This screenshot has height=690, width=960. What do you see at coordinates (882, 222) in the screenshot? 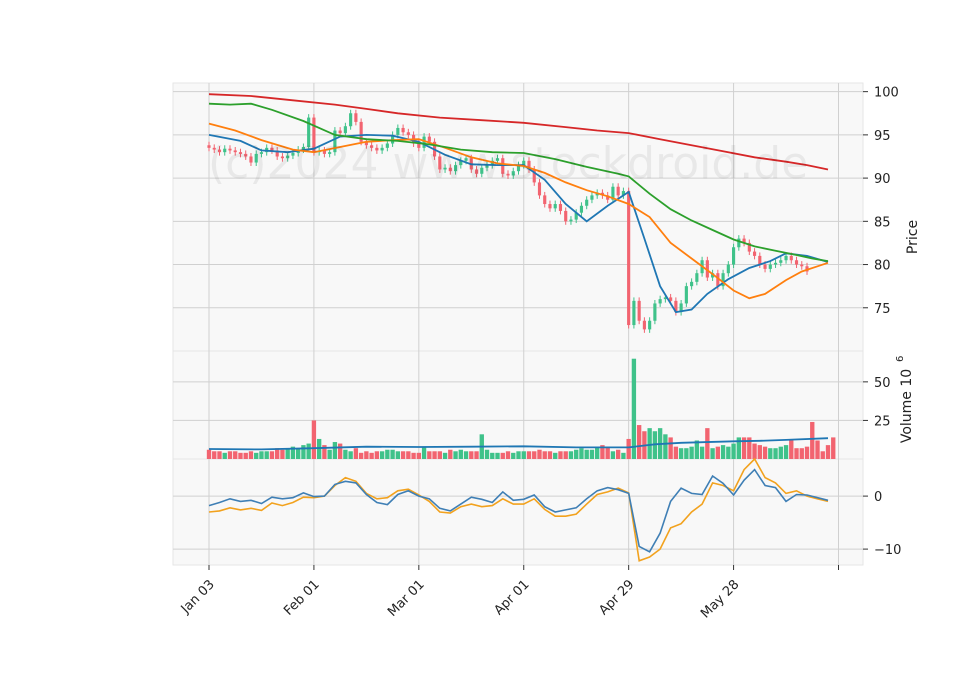
I see `price-y-tick-label: 85` at bounding box center [882, 222].